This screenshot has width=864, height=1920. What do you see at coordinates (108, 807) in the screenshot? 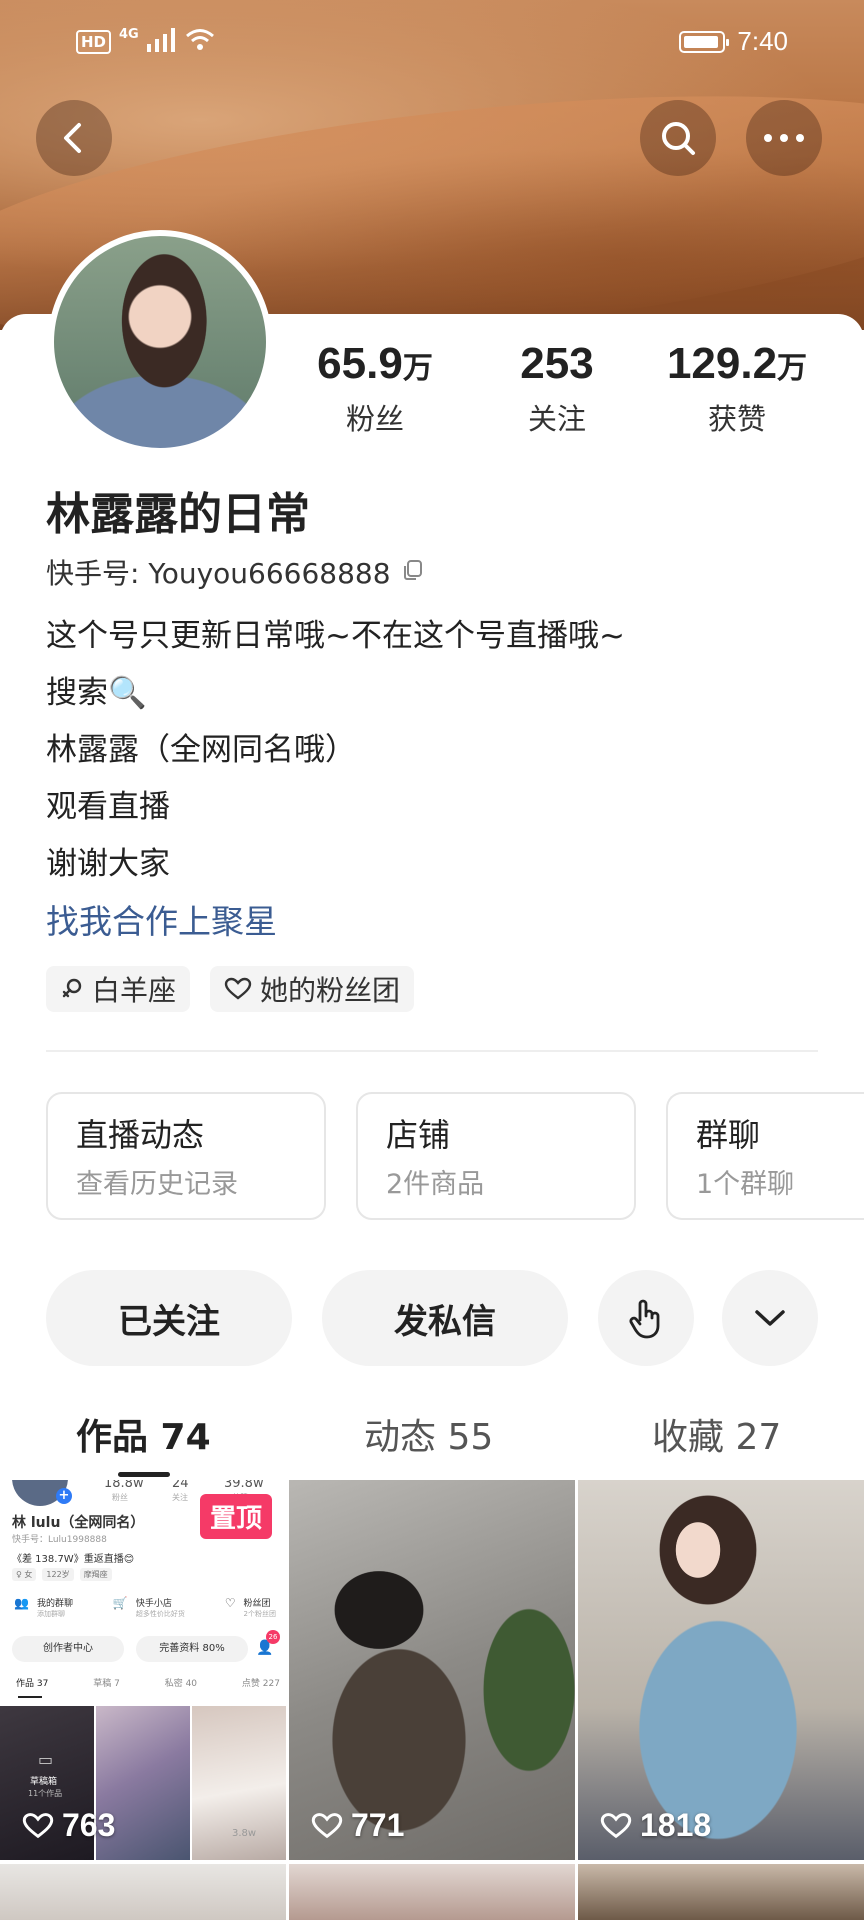
I see `bio-line: 观看直播` at bounding box center [108, 807].